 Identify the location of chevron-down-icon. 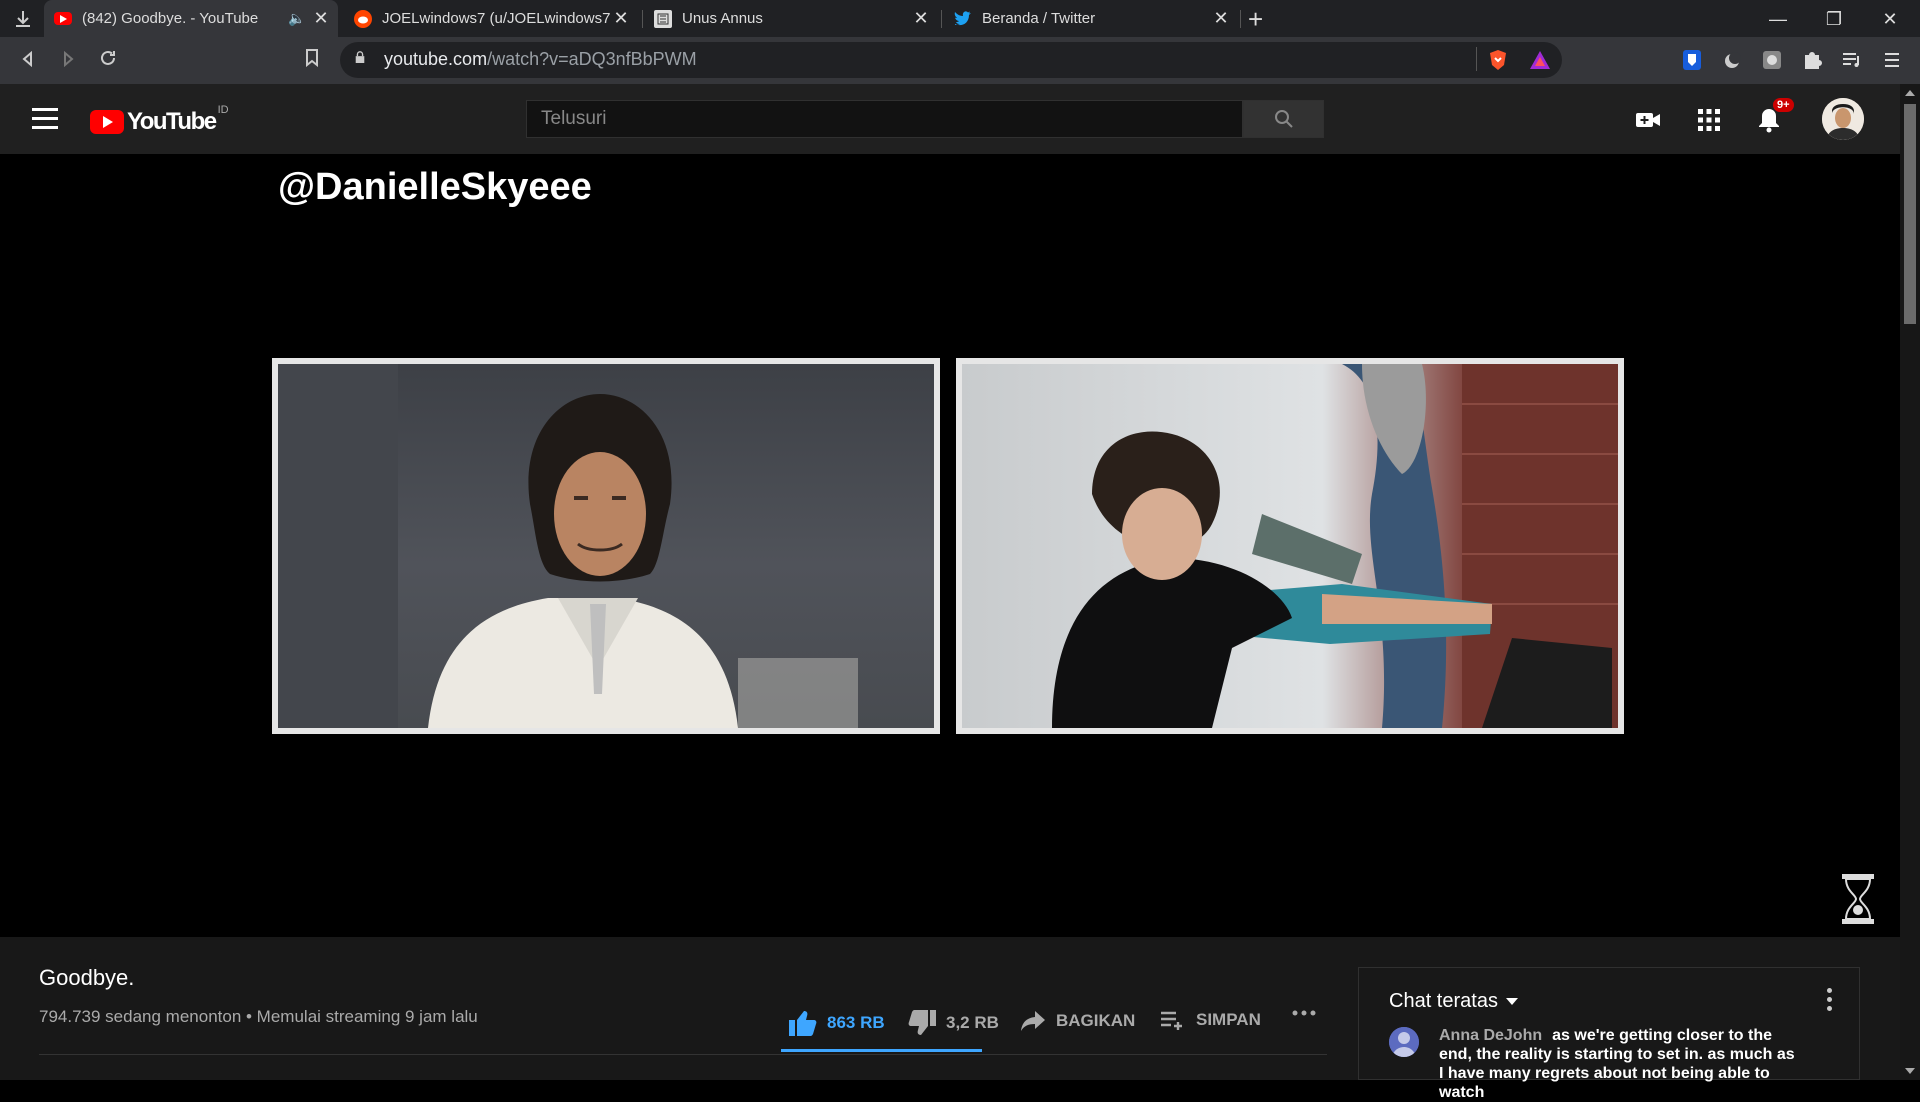
(1511, 1001).